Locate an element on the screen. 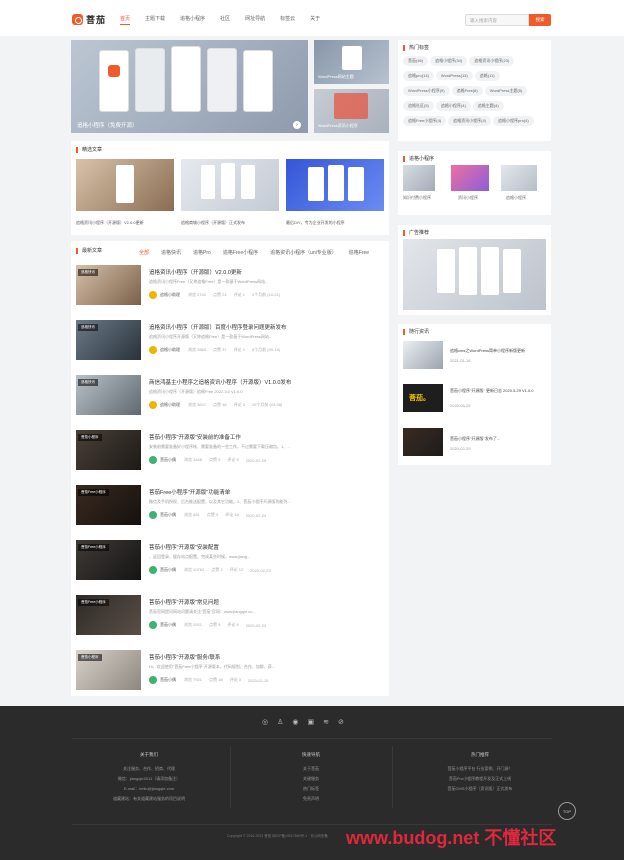  article-title: 商信鸿基主小程序之追格资讯小程序（开源版）V1.0.0发布 is located at coordinates (220, 382).